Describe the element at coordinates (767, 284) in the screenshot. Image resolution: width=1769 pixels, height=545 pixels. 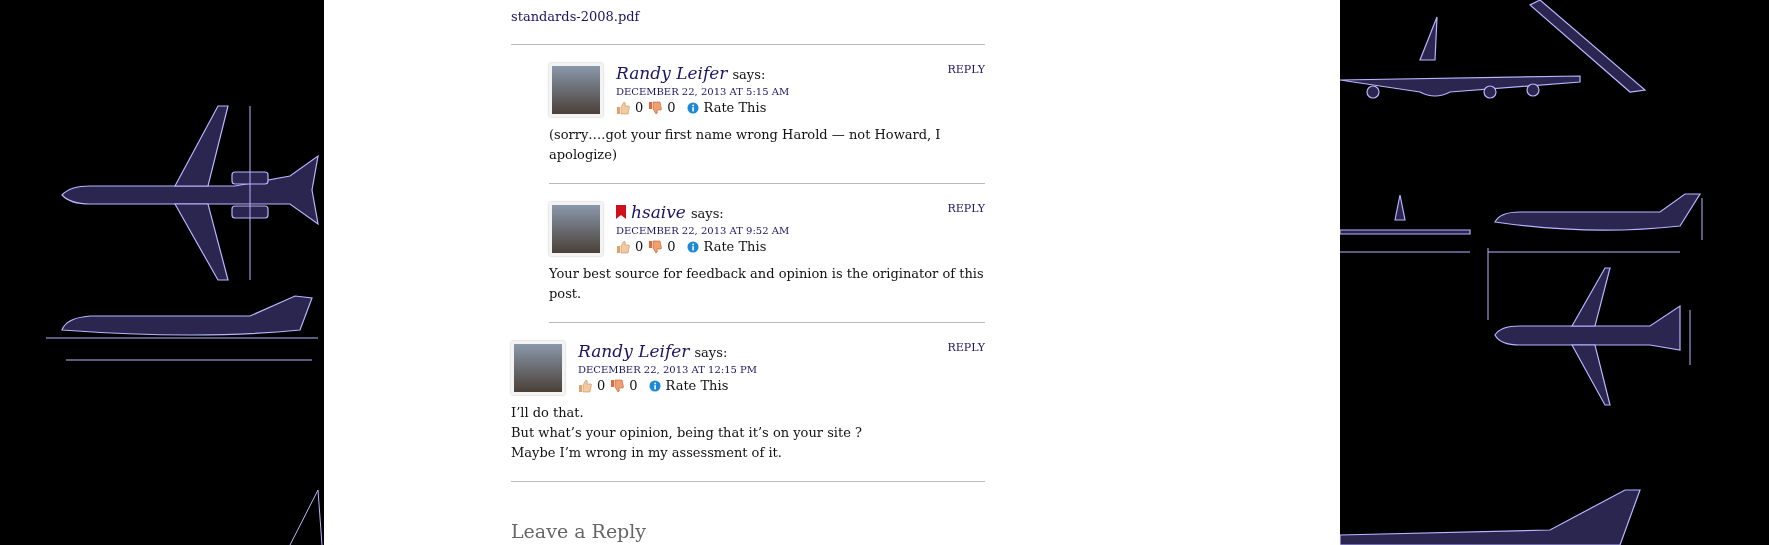
I see `comment-text: Your best source for feedback and opinion is the originator of this post.` at that location.